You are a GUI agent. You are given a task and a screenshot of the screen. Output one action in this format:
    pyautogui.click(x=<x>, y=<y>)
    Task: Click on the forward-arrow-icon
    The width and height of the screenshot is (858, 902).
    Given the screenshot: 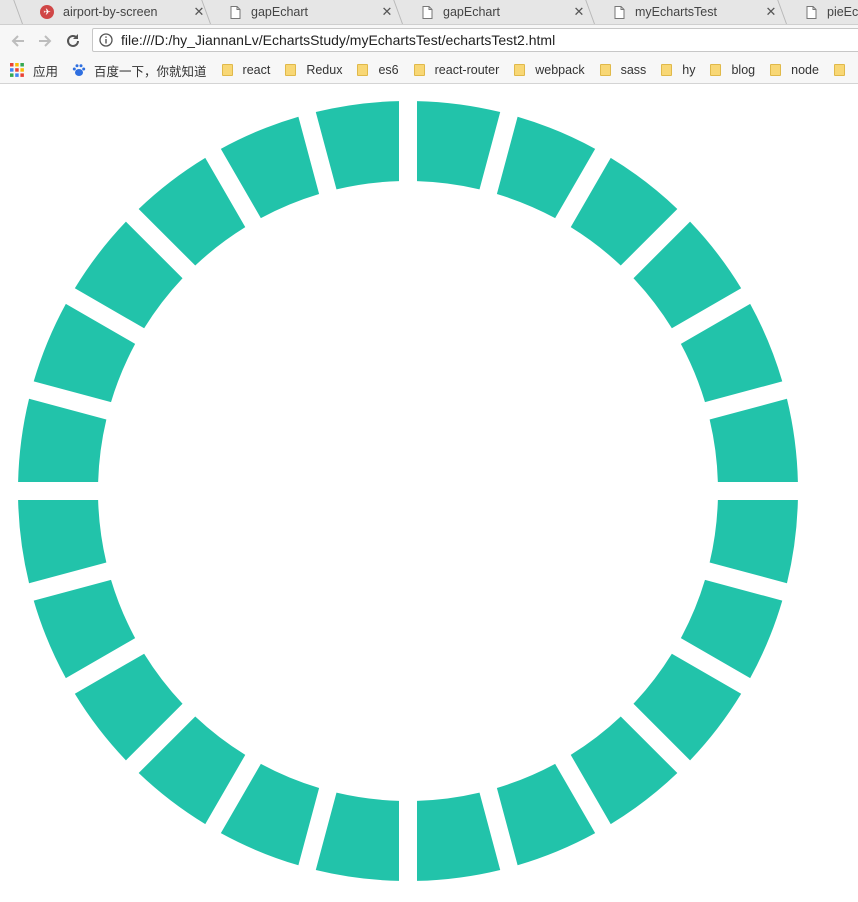 What is the action you would take?
    pyautogui.click(x=45, y=41)
    